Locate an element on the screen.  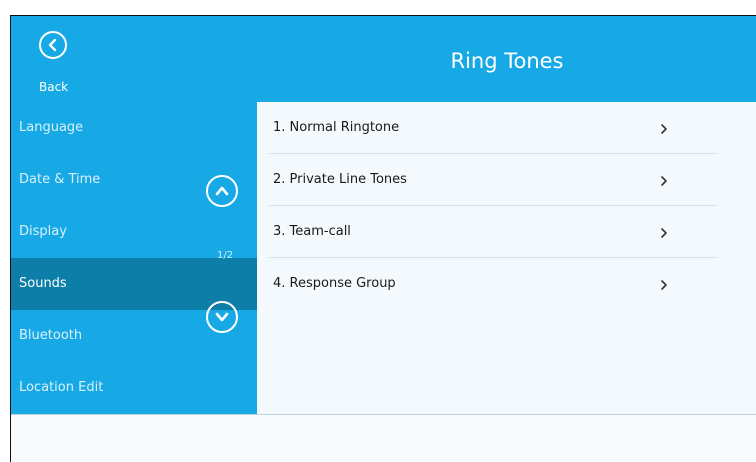
sidebar-item-label: Date & Time is located at coordinates (60, 179).